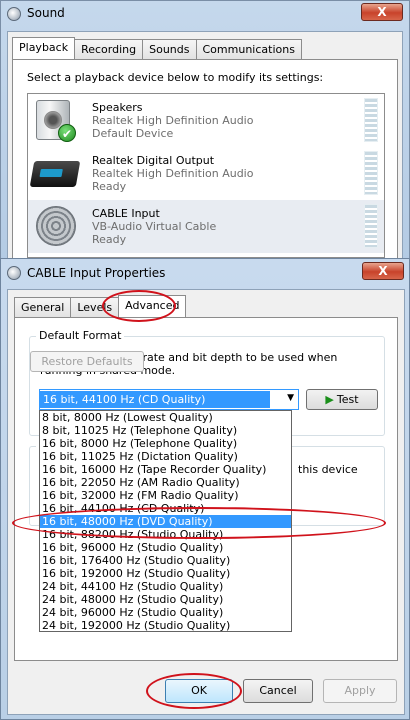 The width and height of the screenshot is (410, 720). Describe the element at coordinates (194, 691) in the screenshot. I see `annotation-ok-button` at that location.